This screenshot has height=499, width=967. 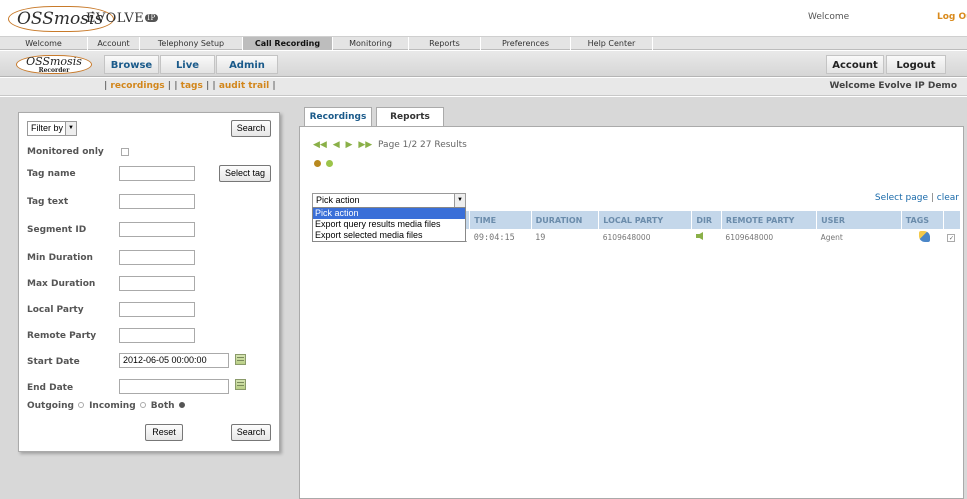 I want to click on row-select-checkbox: ✓, so click(x=951, y=237).